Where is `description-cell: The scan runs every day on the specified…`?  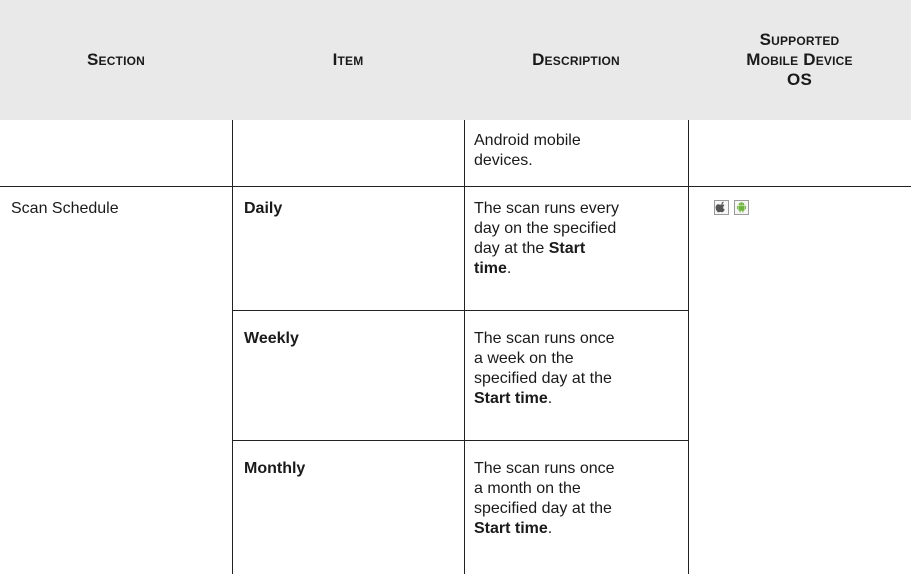
description-cell: The scan runs every day on the specified… is located at coordinates (546, 238).